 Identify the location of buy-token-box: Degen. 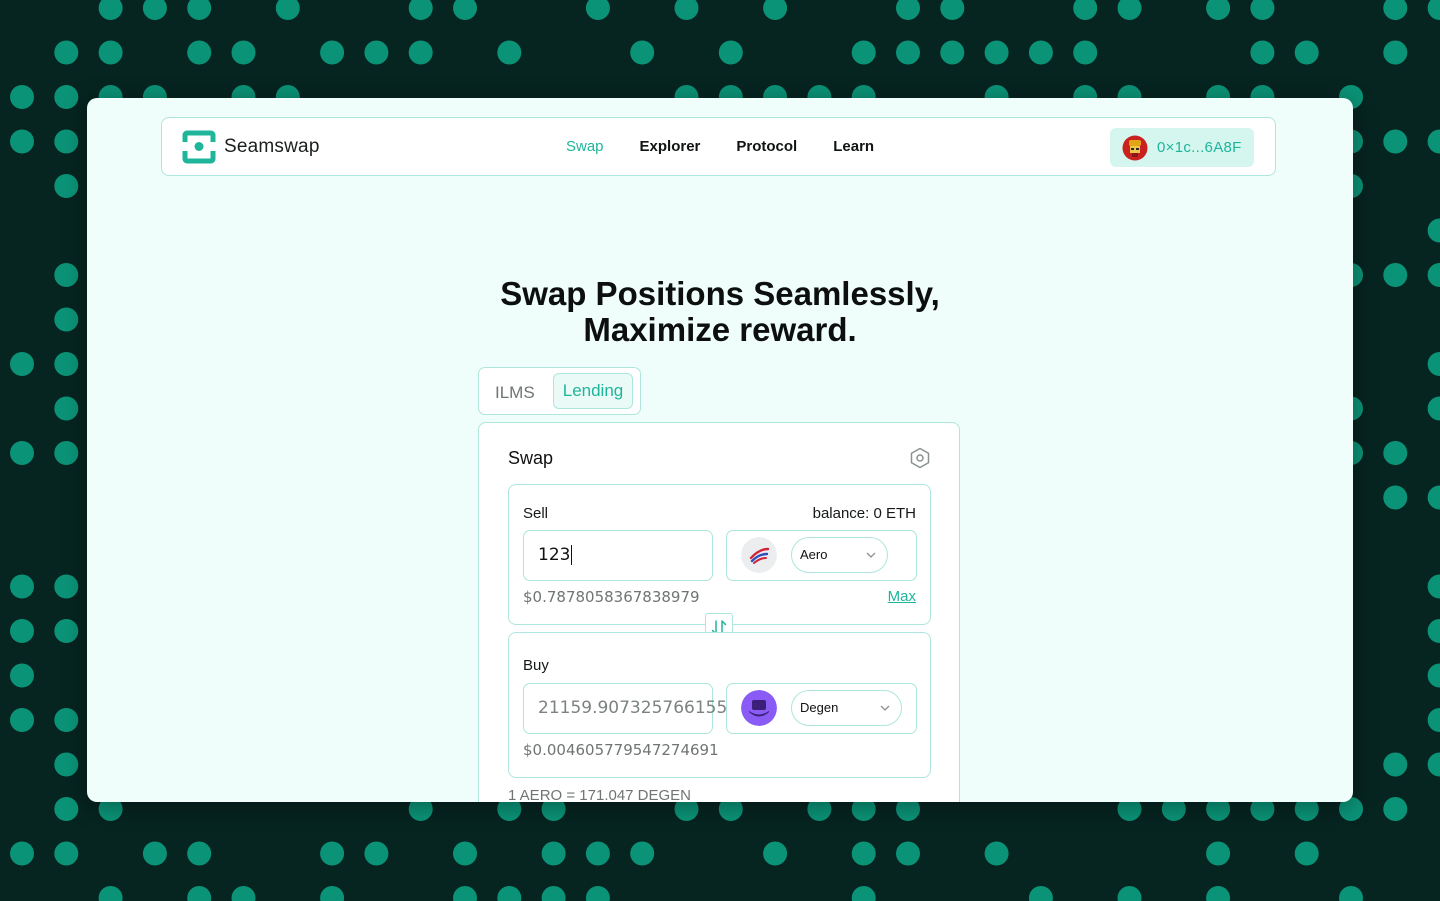
(821, 708).